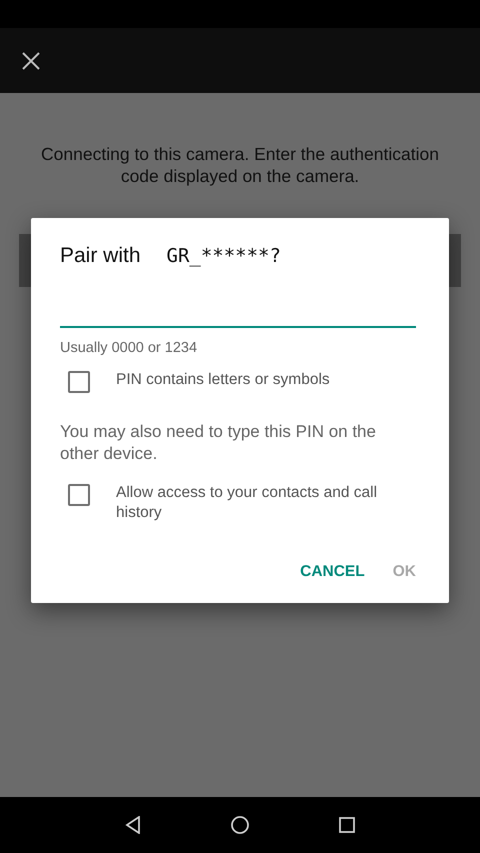  Describe the element at coordinates (100, 256) in the screenshot. I see `dialog-title: Pair with` at that location.